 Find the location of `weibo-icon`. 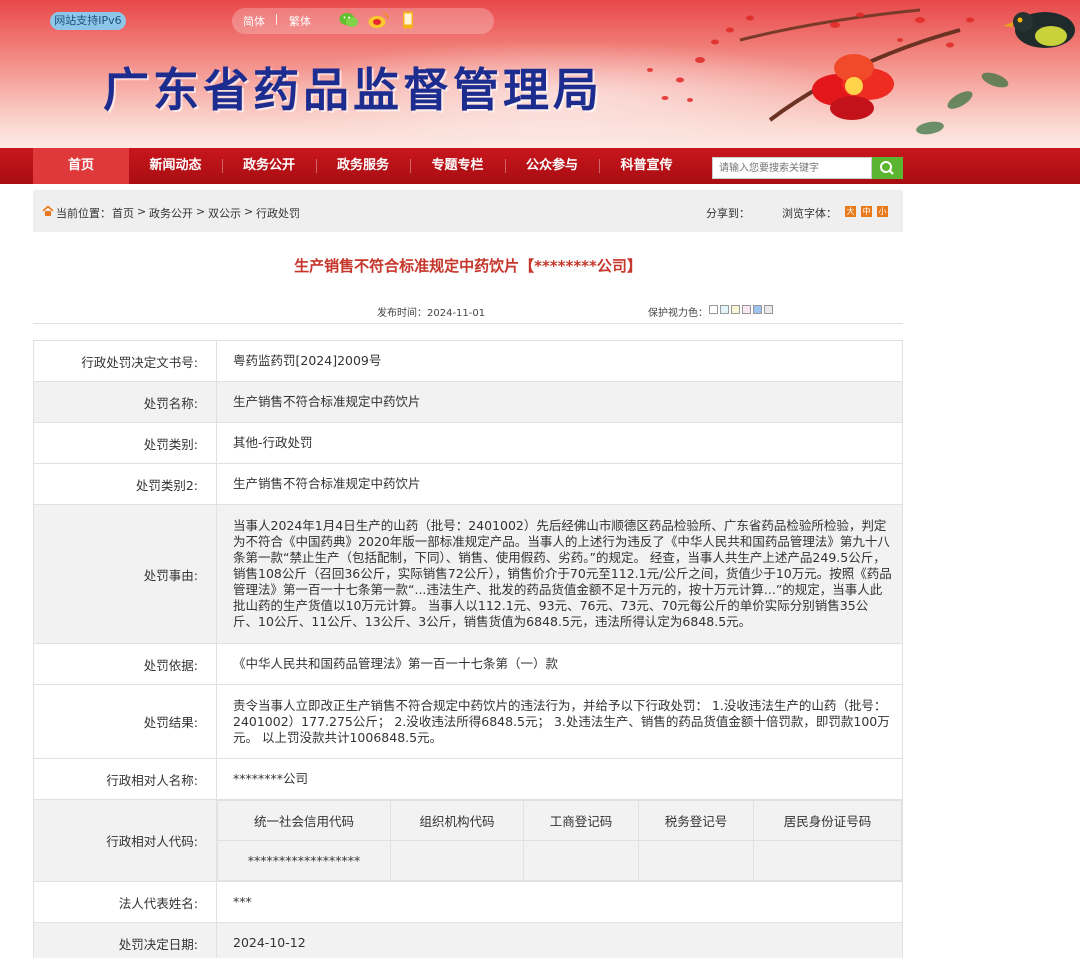

weibo-icon is located at coordinates (379, 20).